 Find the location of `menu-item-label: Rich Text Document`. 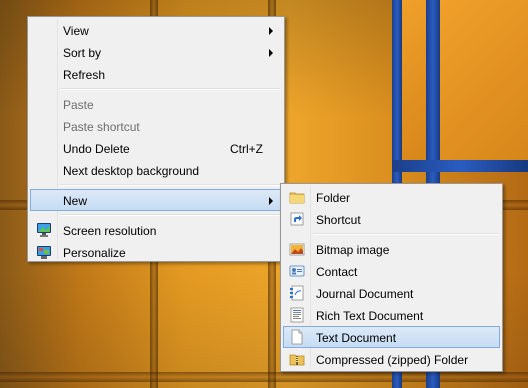

menu-item-label: Rich Text Document is located at coordinates (370, 316).